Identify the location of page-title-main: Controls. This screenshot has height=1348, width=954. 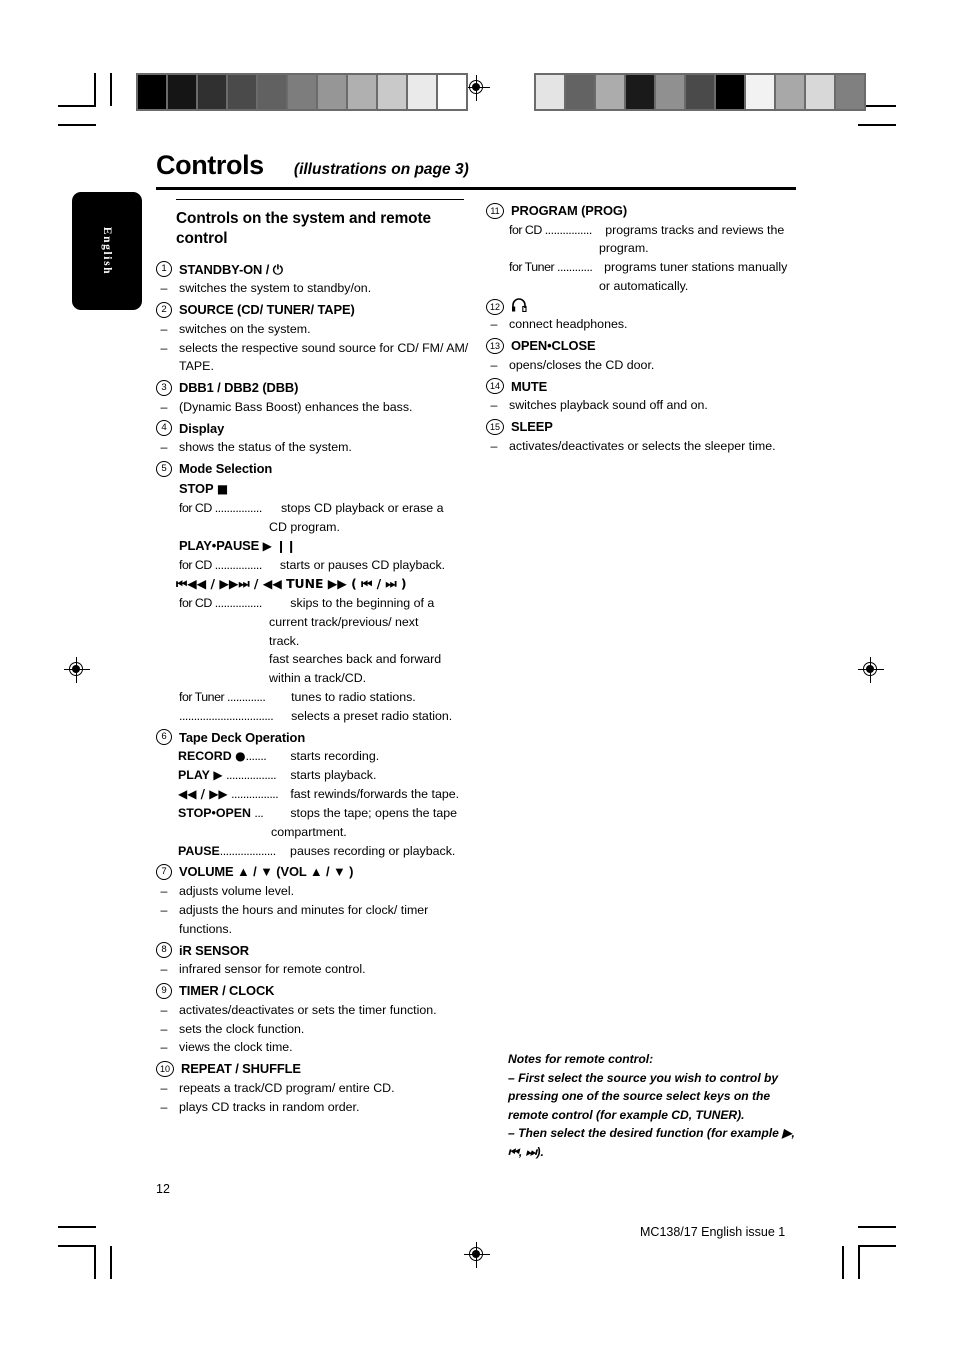
(210, 165).